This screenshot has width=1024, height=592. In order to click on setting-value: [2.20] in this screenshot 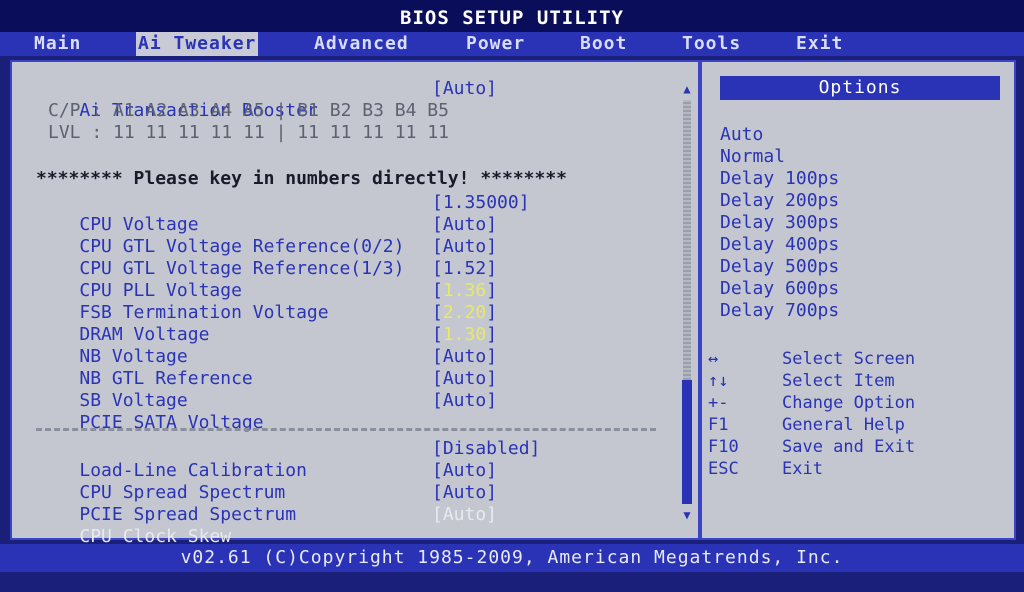, I will do `click(465, 312)`.